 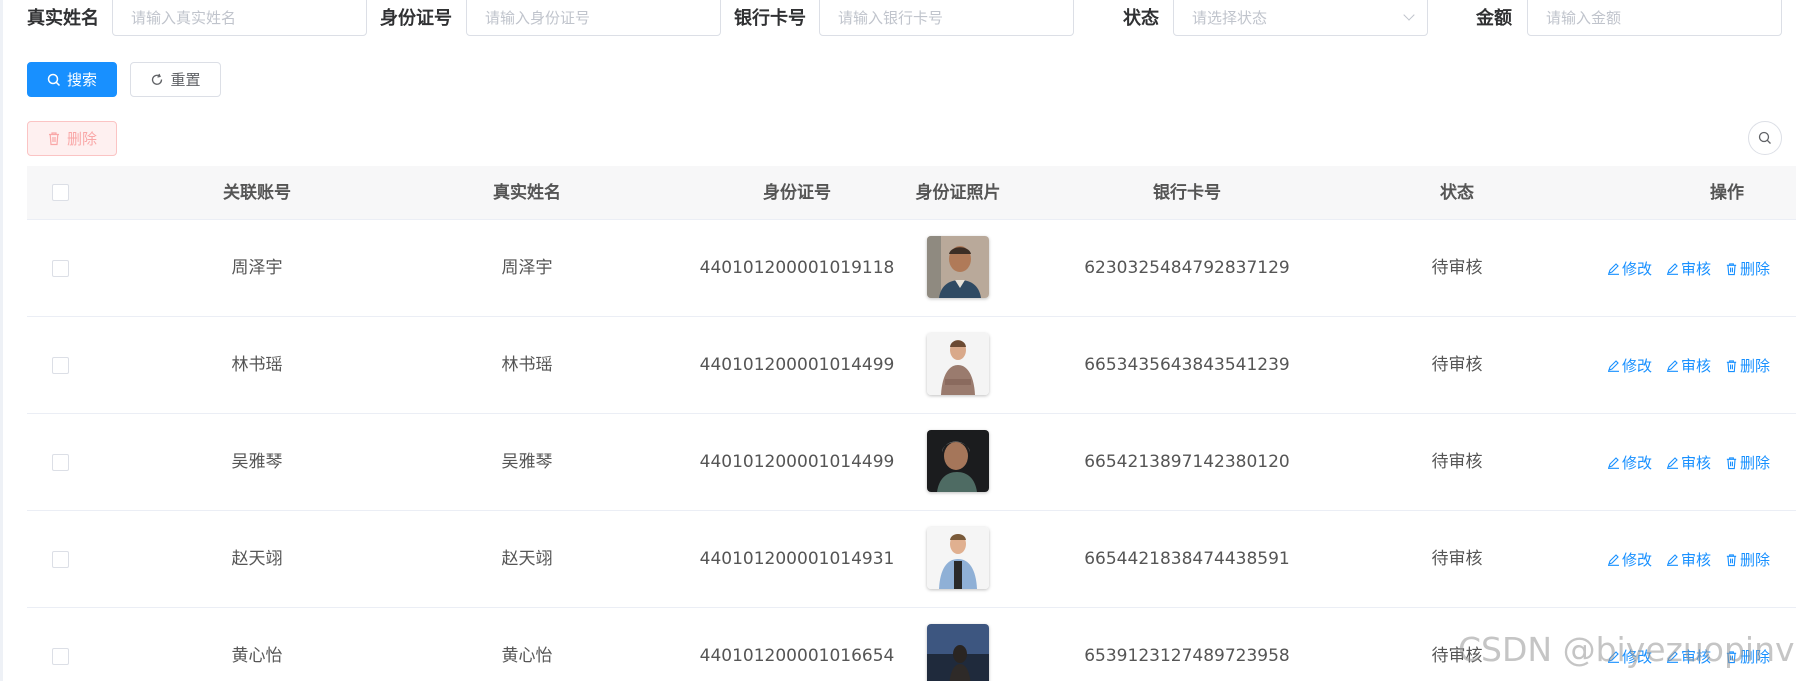 What do you see at coordinates (257, 193) in the screenshot?
I see `col-account: 关联账号` at bounding box center [257, 193].